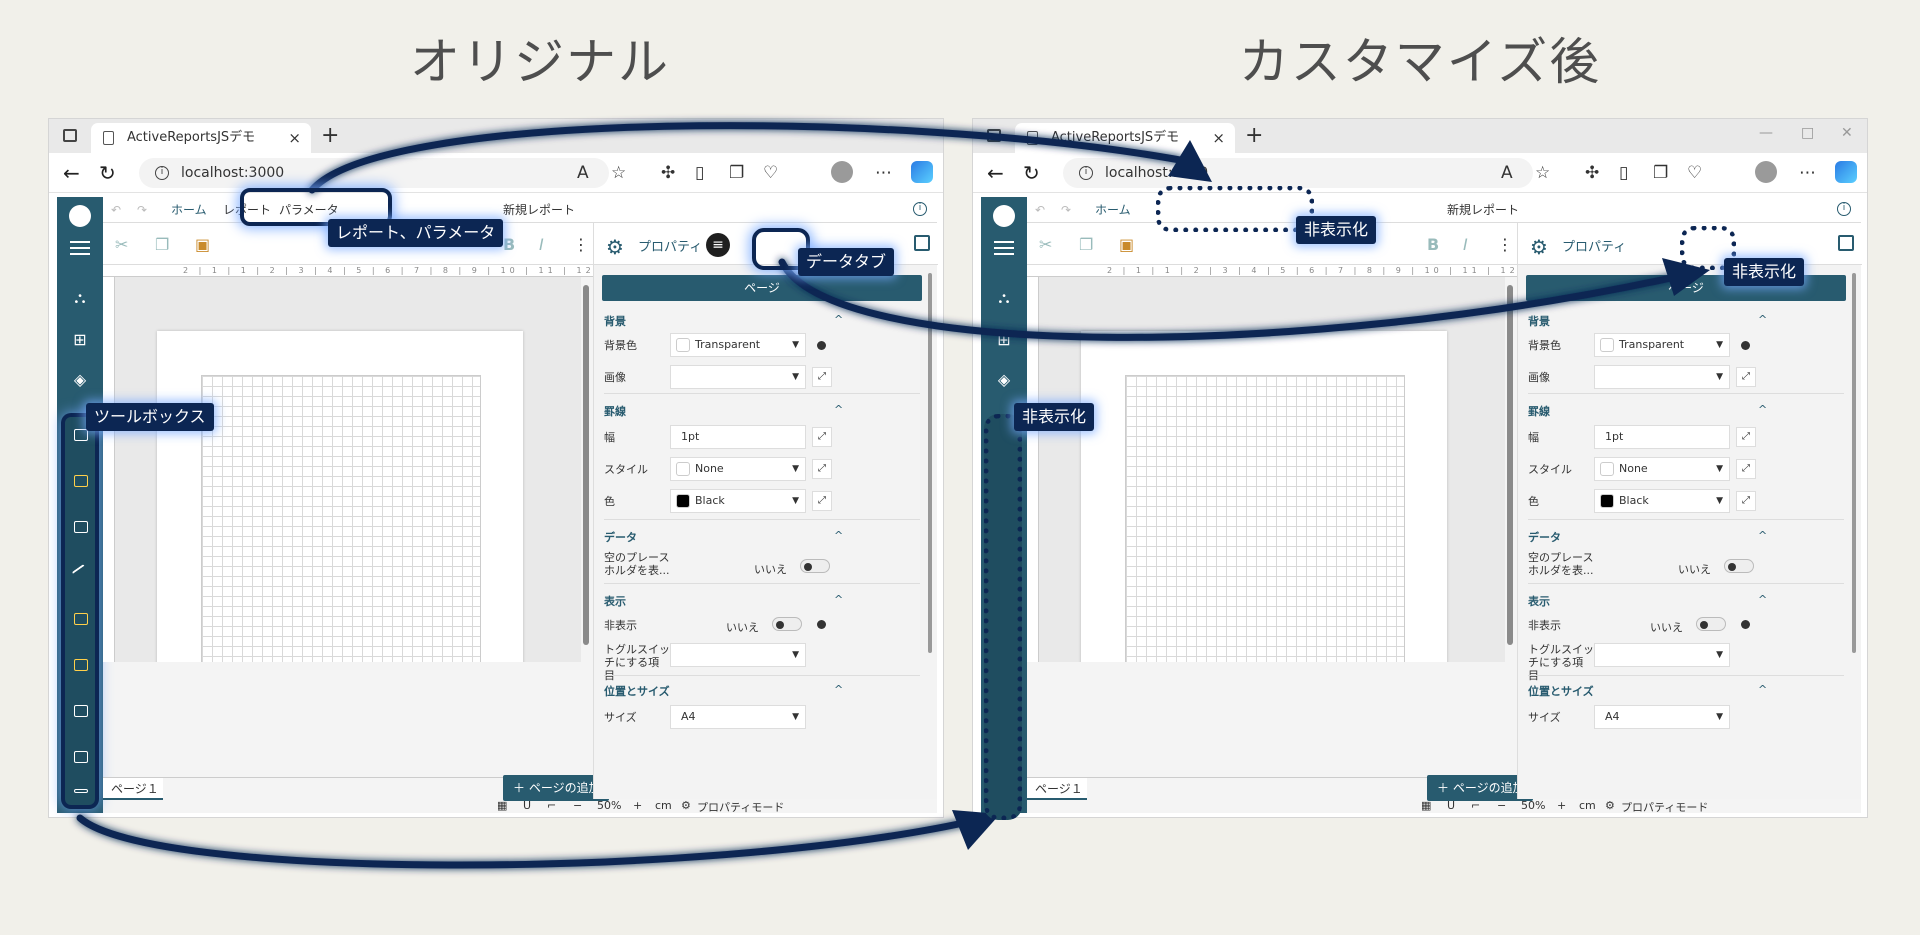  What do you see at coordinates (922, 243) in the screenshot?
I see `collapse-panel-icon` at bounding box center [922, 243].